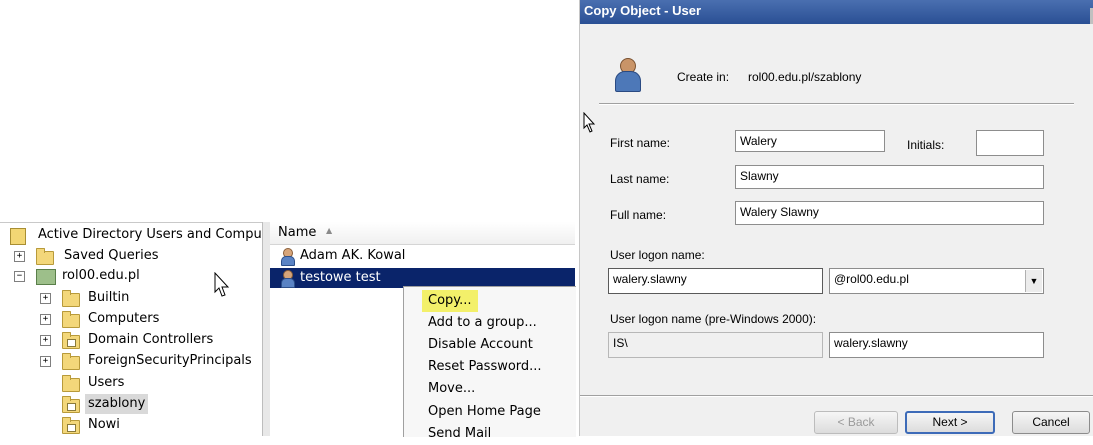  Describe the element at coordinates (640, 179) in the screenshot. I see `last-name-label: Last name:` at that location.